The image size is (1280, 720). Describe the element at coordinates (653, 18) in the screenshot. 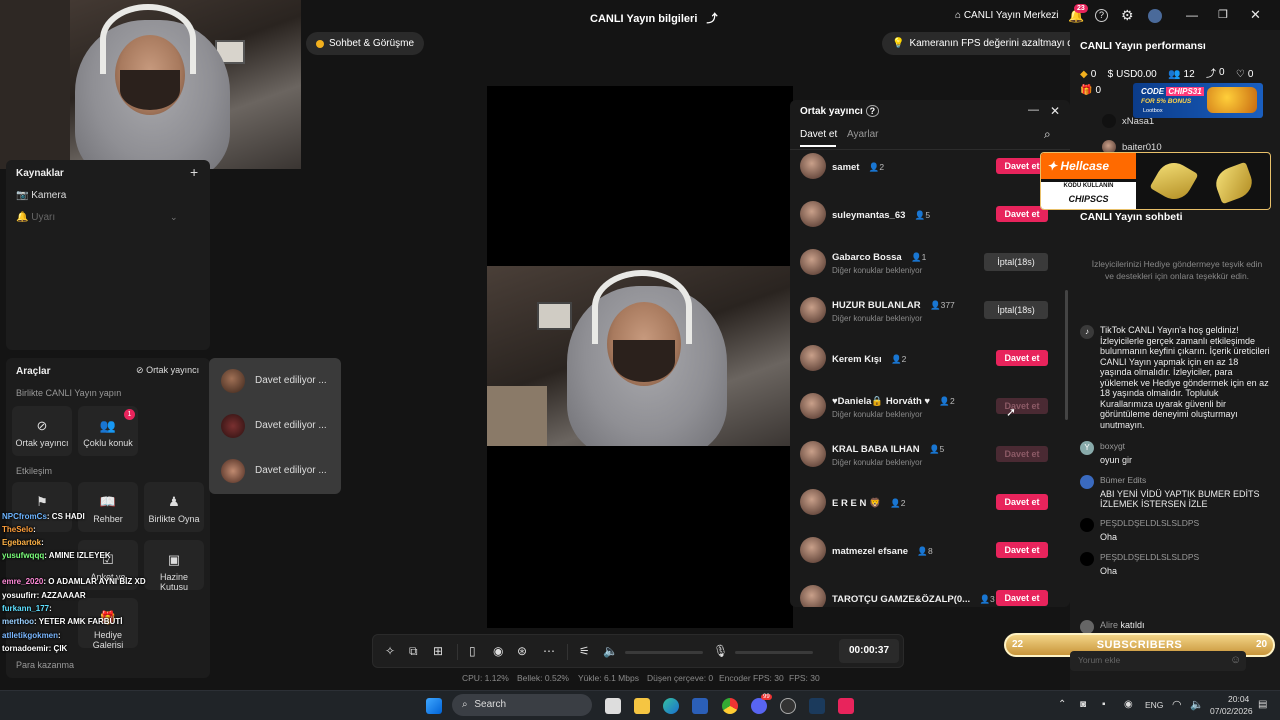

I see `stream-info-title: CANLI Yayın bilgileri ⤴` at that location.